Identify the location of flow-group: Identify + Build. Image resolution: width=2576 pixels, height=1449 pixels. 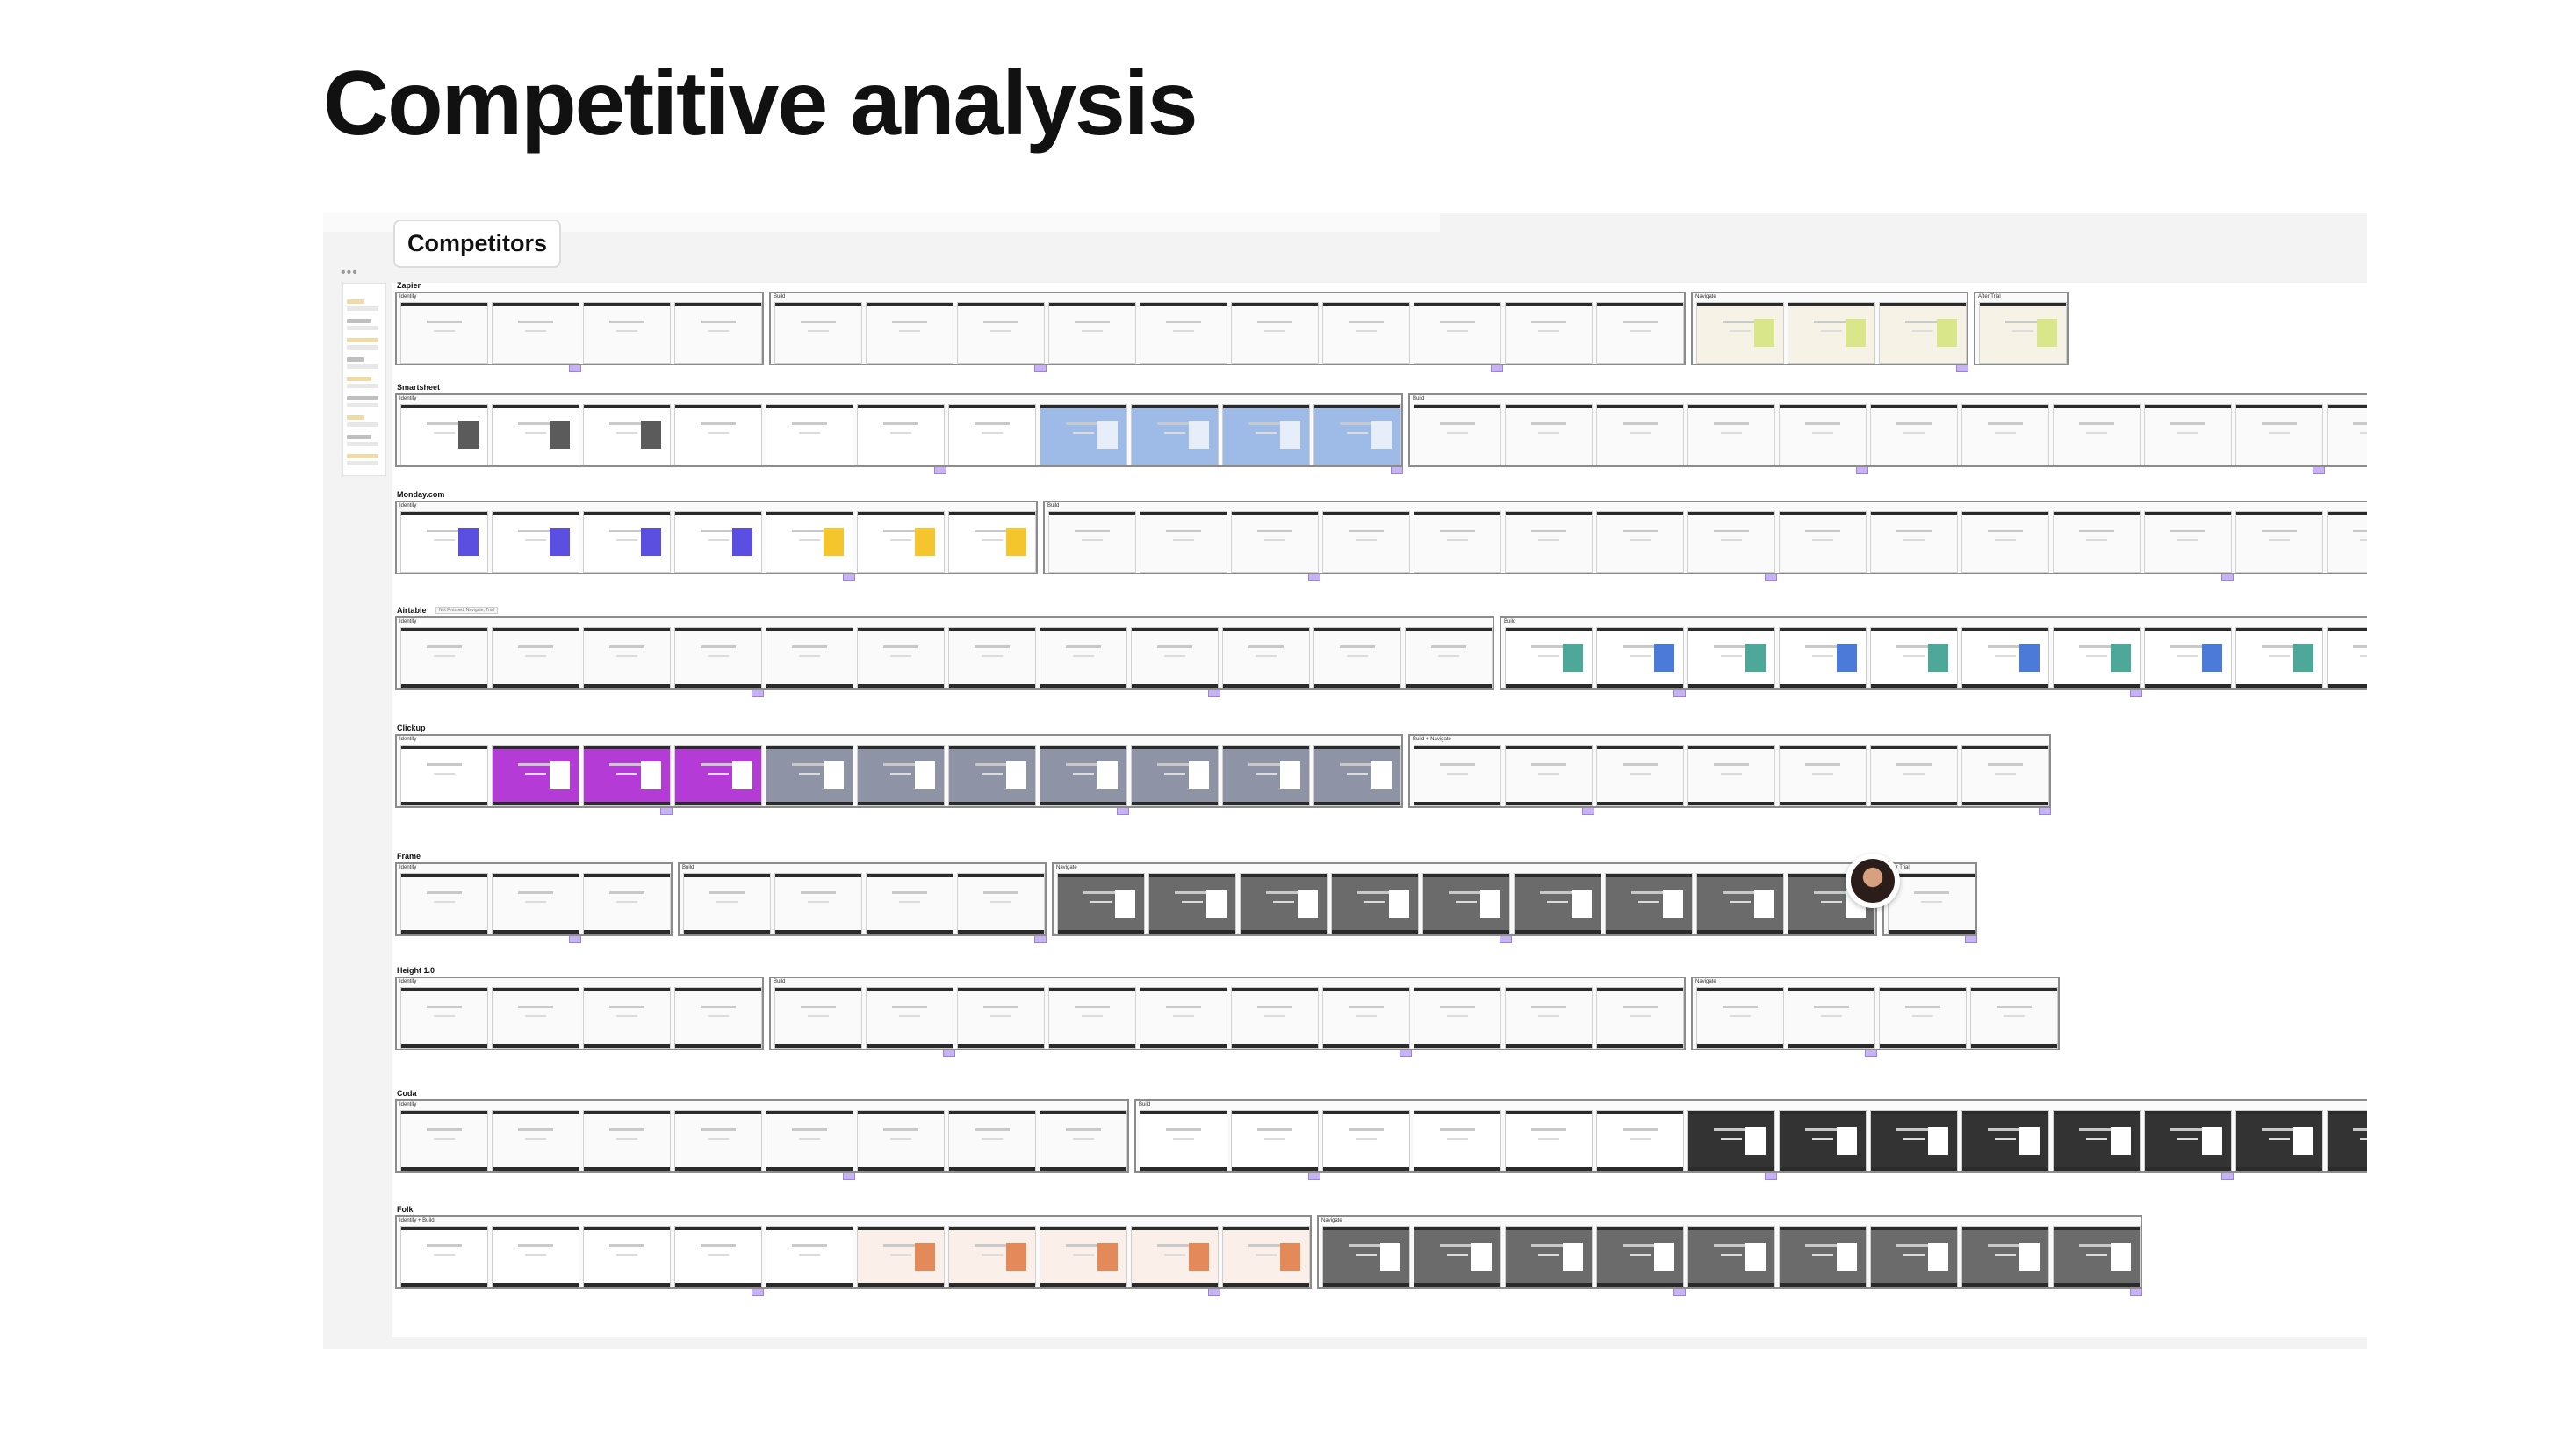
(853, 1252).